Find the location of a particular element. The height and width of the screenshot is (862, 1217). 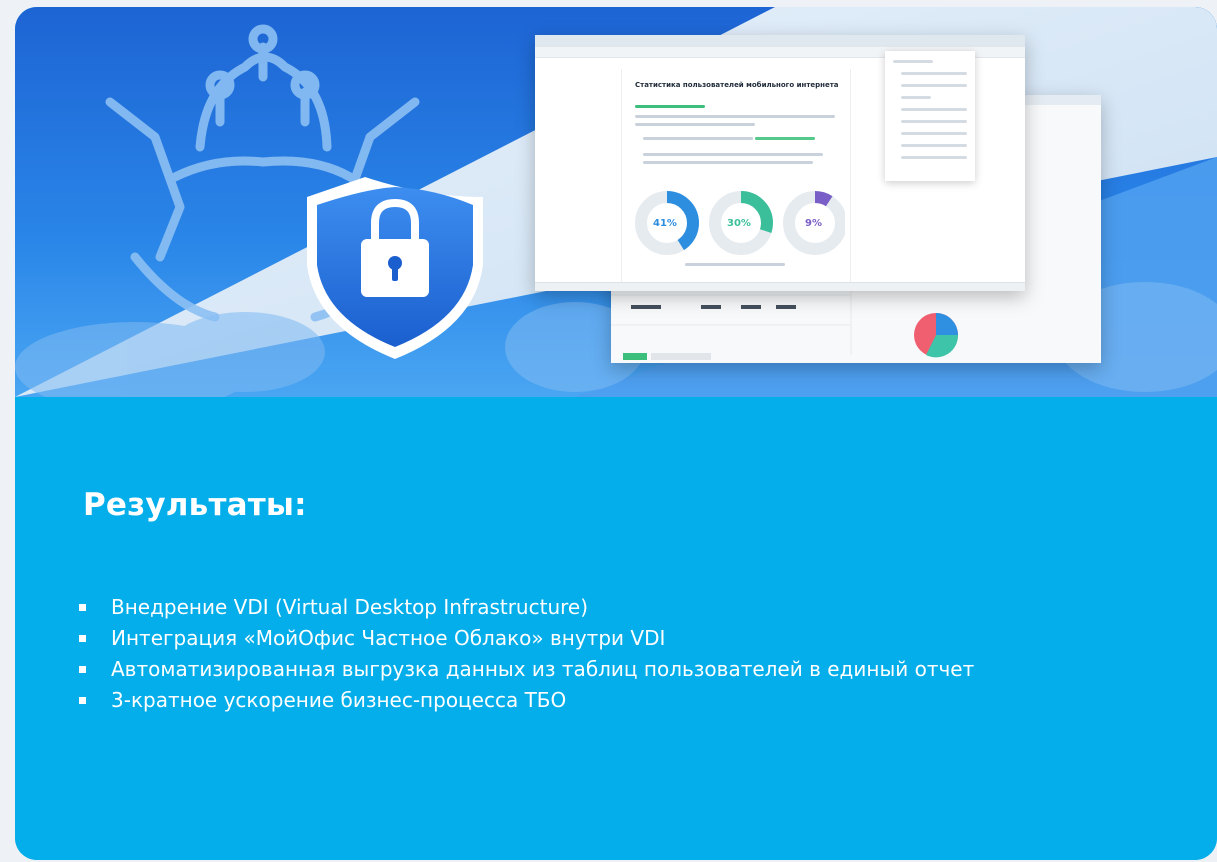

stat-value: 9% is located at coordinates (813, 223).